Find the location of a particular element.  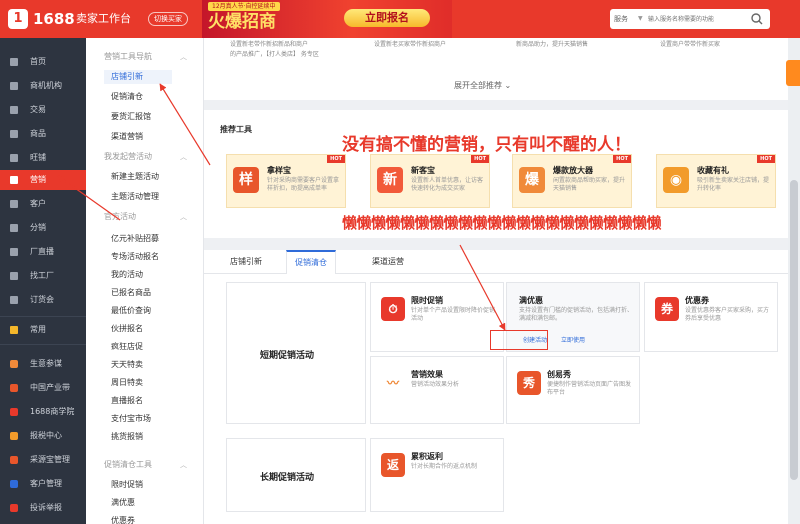

subnav-item-flash-sale: 限时促销 is located at coordinates (127, 485).